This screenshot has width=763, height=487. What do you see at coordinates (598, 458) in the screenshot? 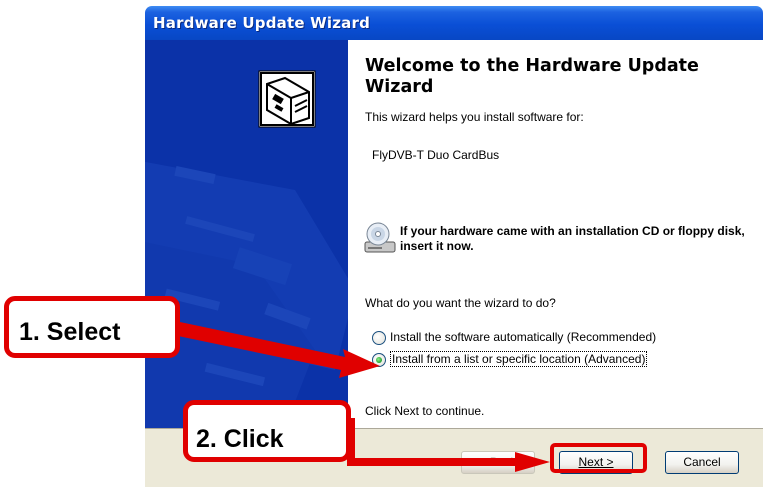
I see `next-button-highlight` at bounding box center [598, 458].